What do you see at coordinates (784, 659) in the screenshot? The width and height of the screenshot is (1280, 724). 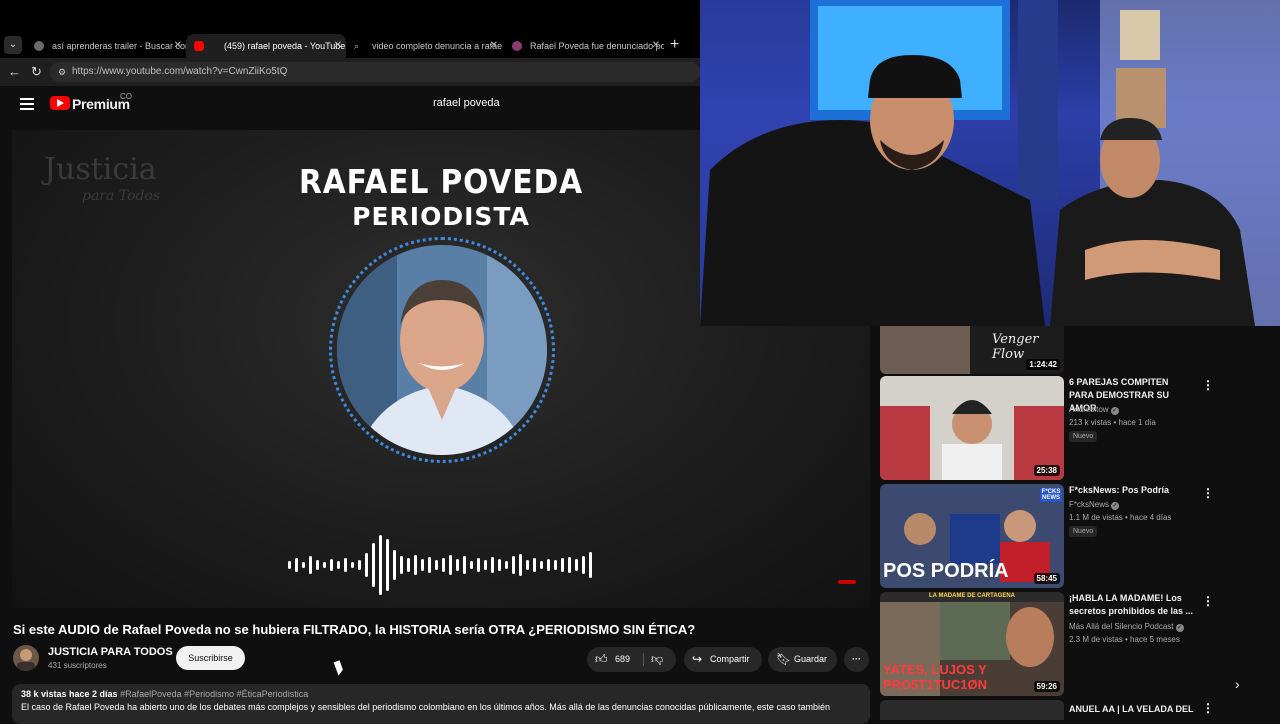 I see `bookmark-icon: 🔖︎` at bounding box center [784, 659].